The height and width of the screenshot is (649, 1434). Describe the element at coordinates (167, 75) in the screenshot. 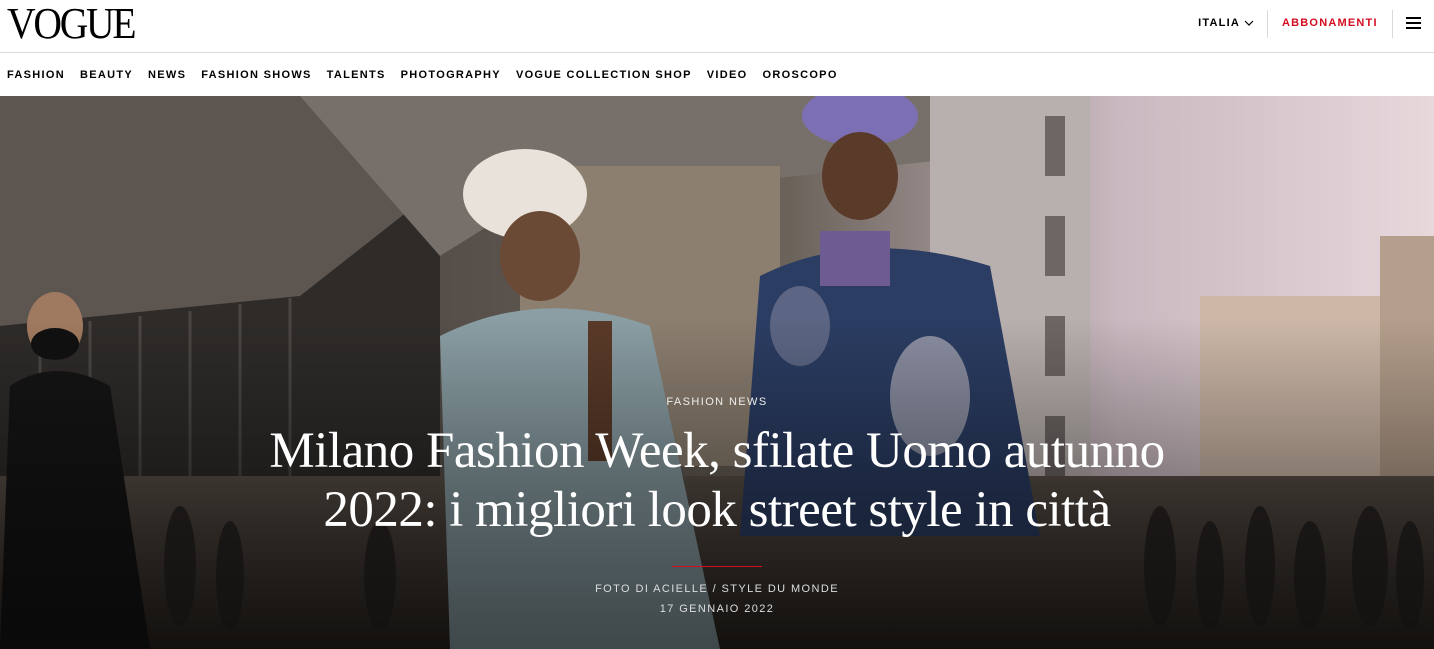

I see `nav-item-news: NEWS` at that location.